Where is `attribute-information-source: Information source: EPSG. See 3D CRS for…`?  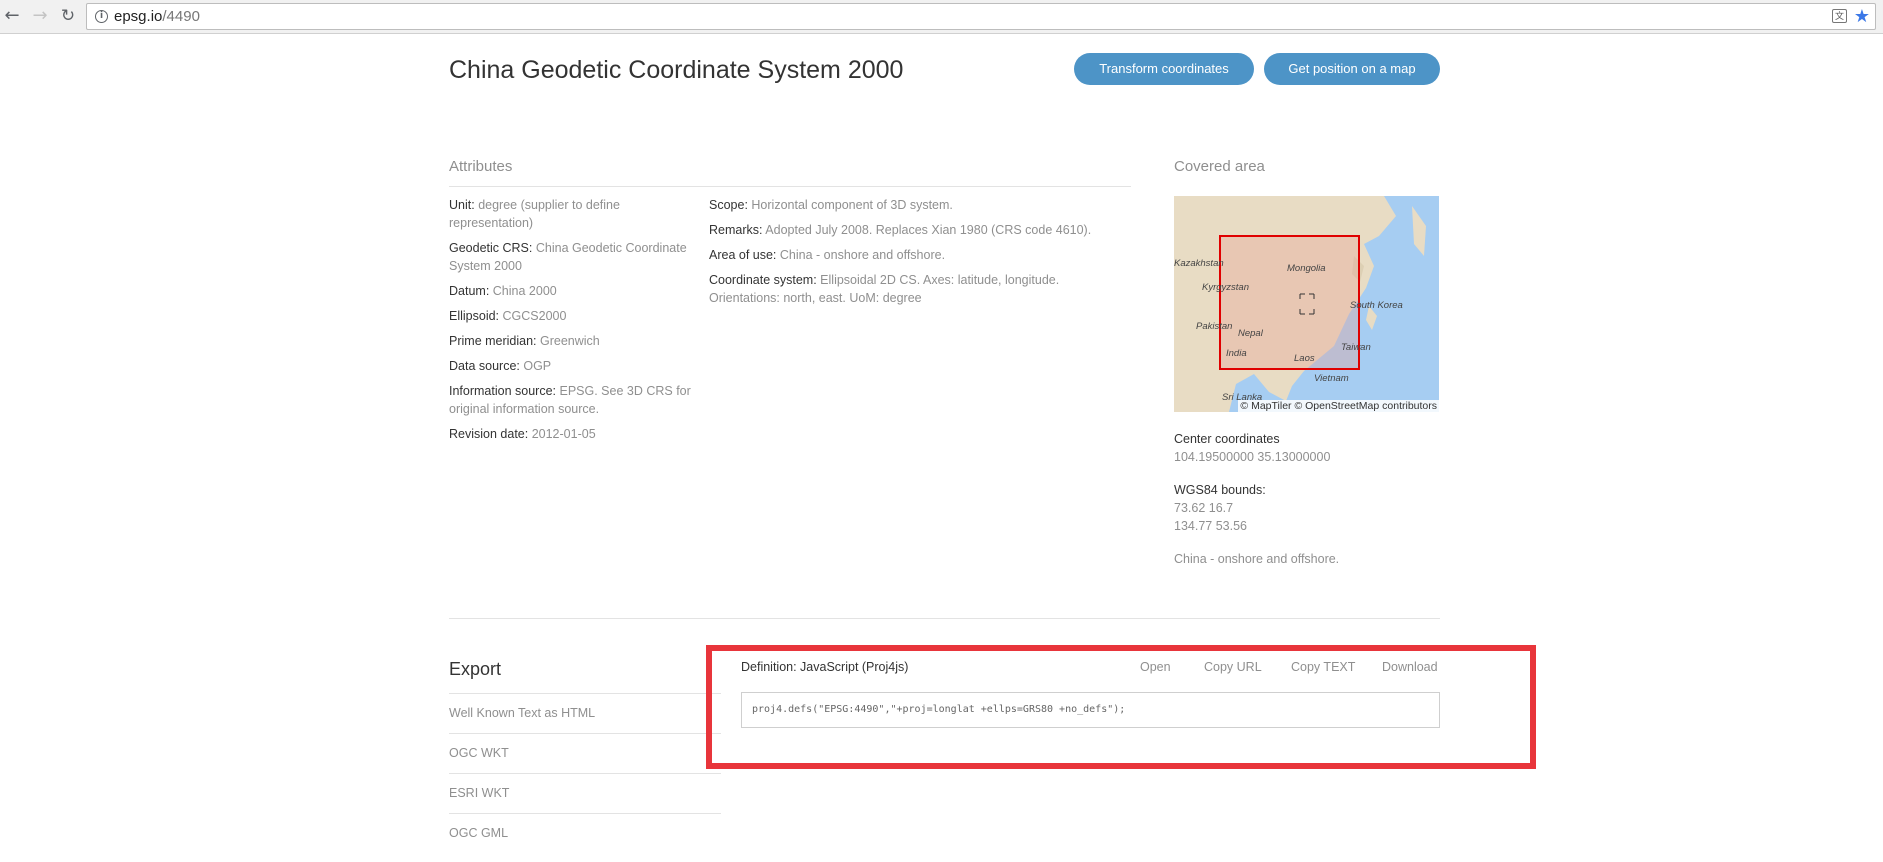
attribute-information-source: Information source: EPSG. See 3D CRS for… is located at coordinates (574, 400).